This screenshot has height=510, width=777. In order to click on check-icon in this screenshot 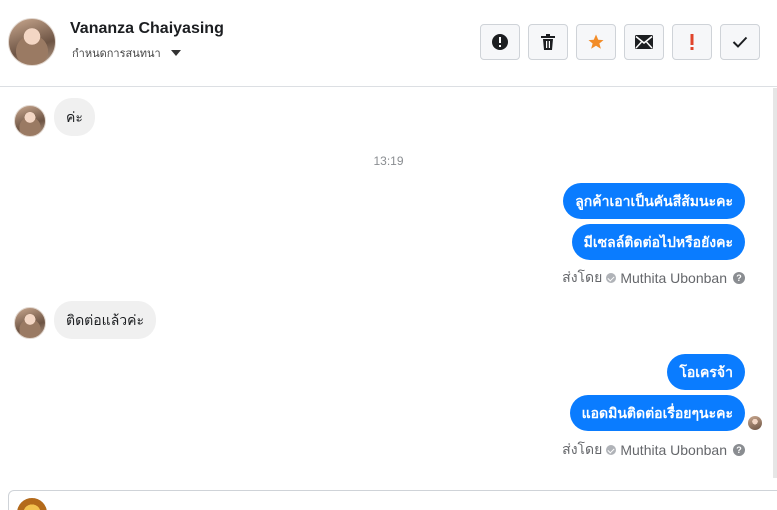, I will do `click(740, 42)`.